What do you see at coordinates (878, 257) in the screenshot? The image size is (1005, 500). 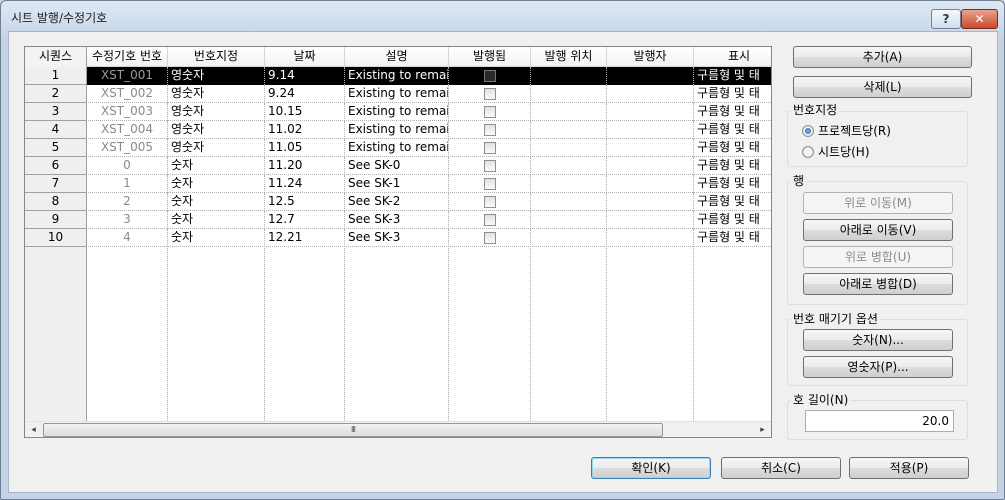 I see `merge-up-button: 위로 병합(U)` at bounding box center [878, 257].